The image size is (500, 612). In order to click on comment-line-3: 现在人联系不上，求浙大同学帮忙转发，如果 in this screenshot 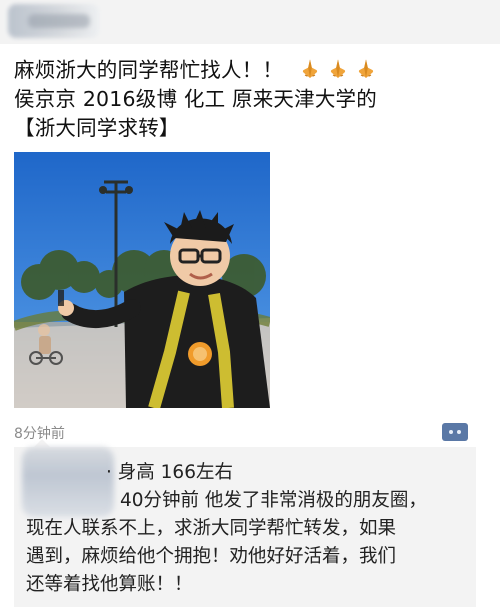, I will do `click(211, 528)`.